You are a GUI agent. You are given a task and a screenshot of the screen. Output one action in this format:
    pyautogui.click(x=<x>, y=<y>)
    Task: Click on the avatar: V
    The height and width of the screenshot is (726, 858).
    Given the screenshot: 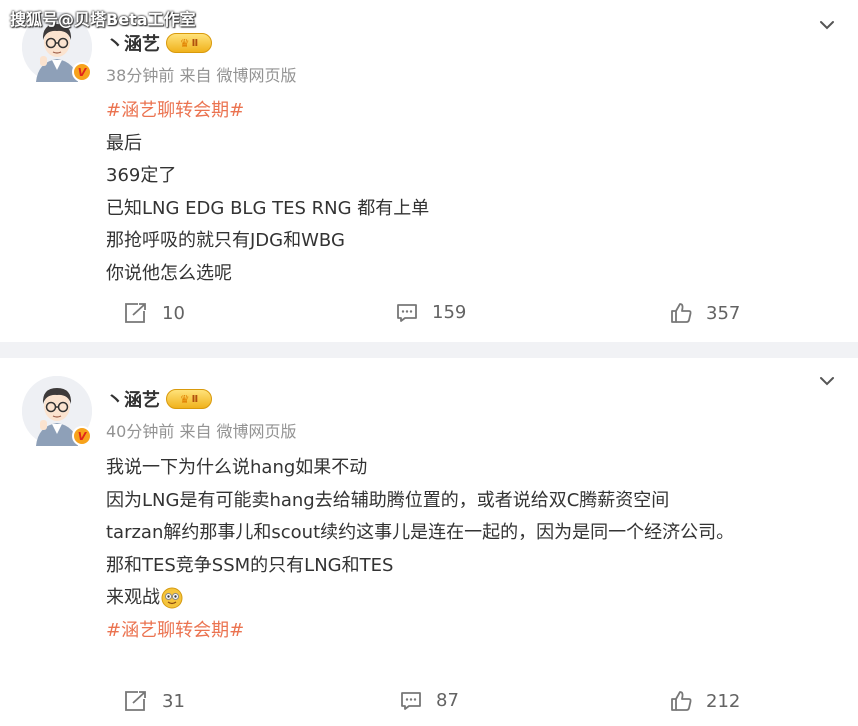 What is the action you would take?
    pyautogui.click(x=57, y=411)
    